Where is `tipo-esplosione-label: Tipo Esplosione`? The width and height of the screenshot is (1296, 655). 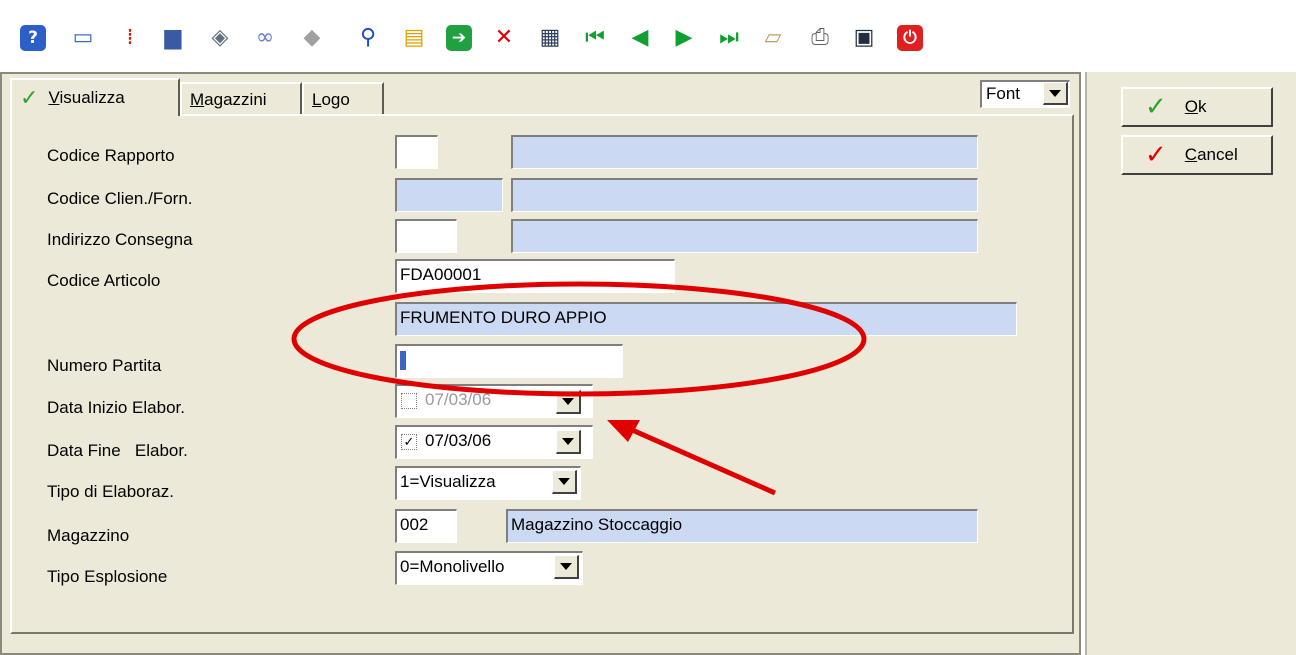
tipo-esplosione-label: Tipo Esplosione is located at coordinates (107, 576).